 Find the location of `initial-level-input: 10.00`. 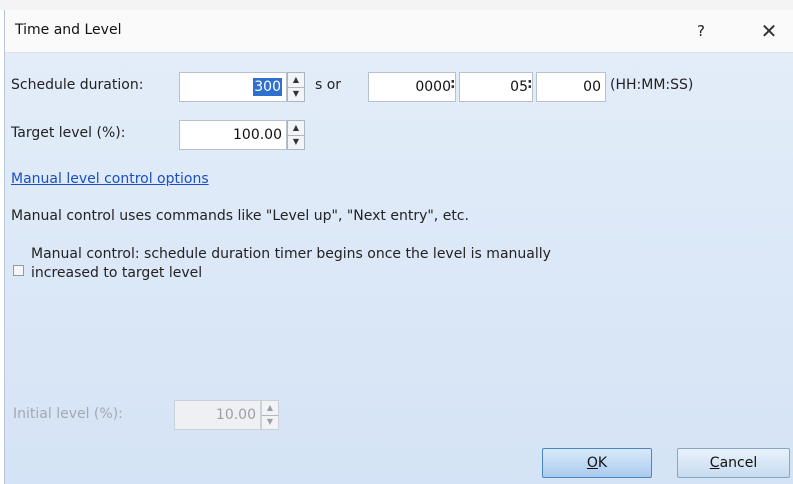

initial-level-input: 10.00 is located at coordinates (217, 415).